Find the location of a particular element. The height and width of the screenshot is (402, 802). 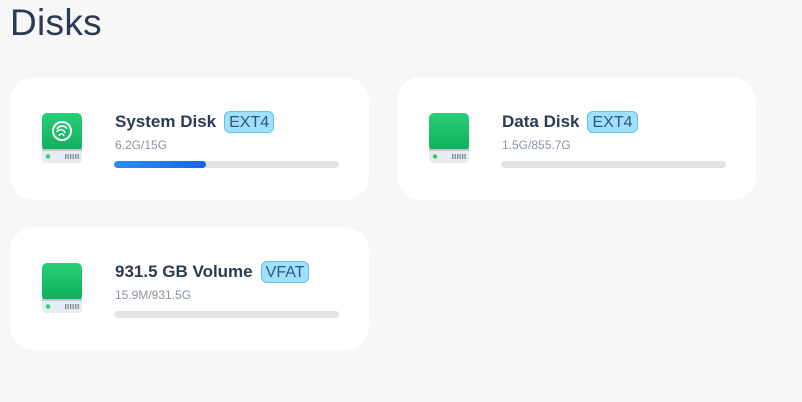

disk-name-row: 931.5 GB Volume VFAT is located at coordinates (212, 272).